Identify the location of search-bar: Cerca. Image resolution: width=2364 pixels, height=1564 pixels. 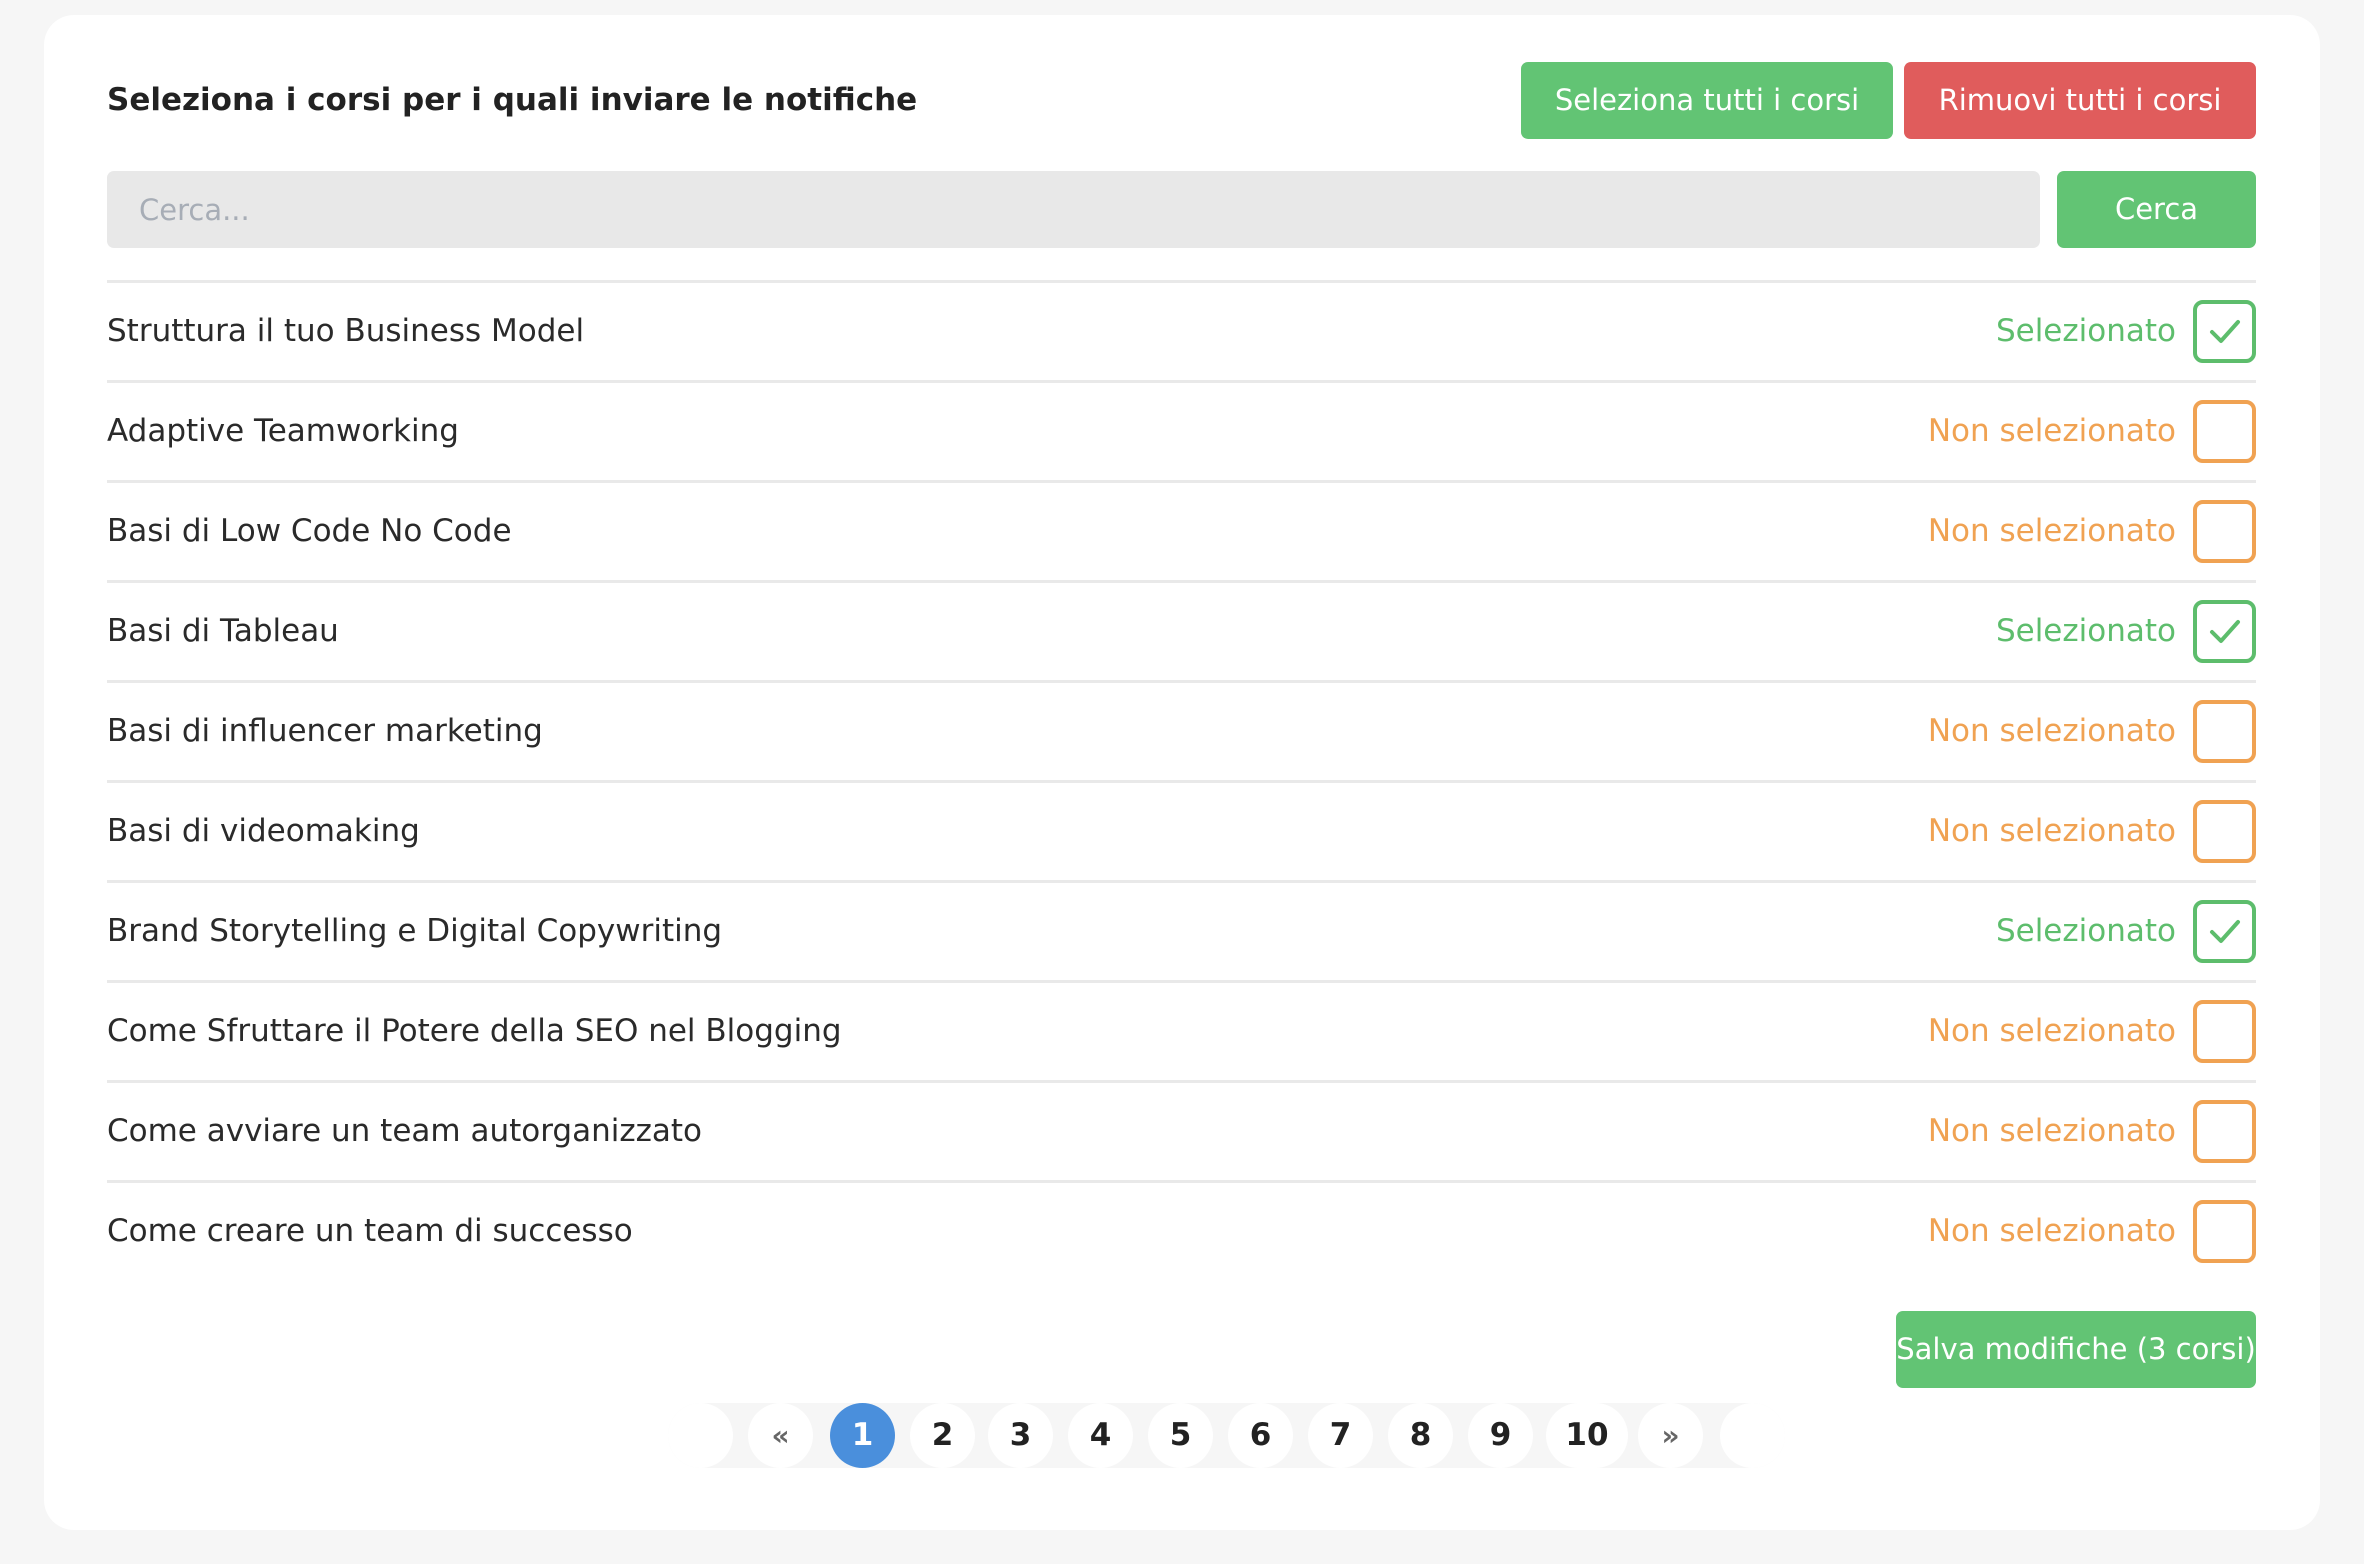
(1181, 209).